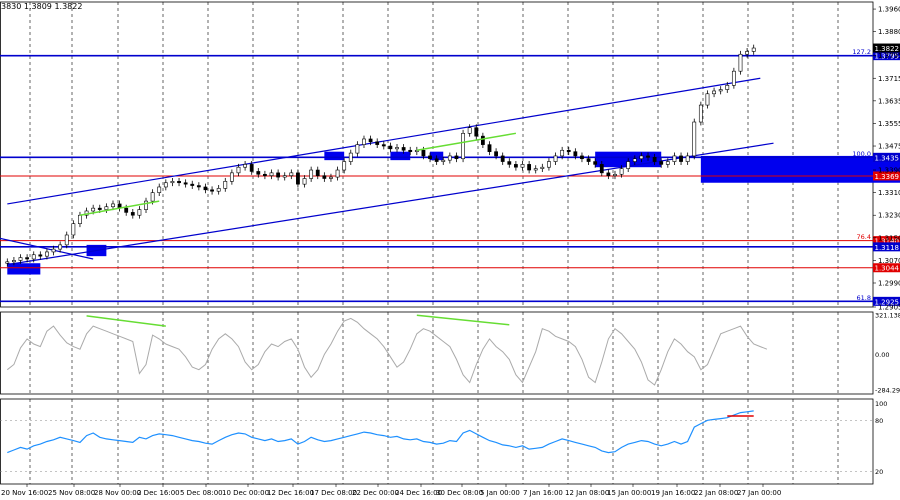 Image resolution: width=900 pixels, height=500 pixels. Describe the element at coordinates (201, 493) in the screenshot. I see `time-tick-label: 5 Dec 08:00` at that location.